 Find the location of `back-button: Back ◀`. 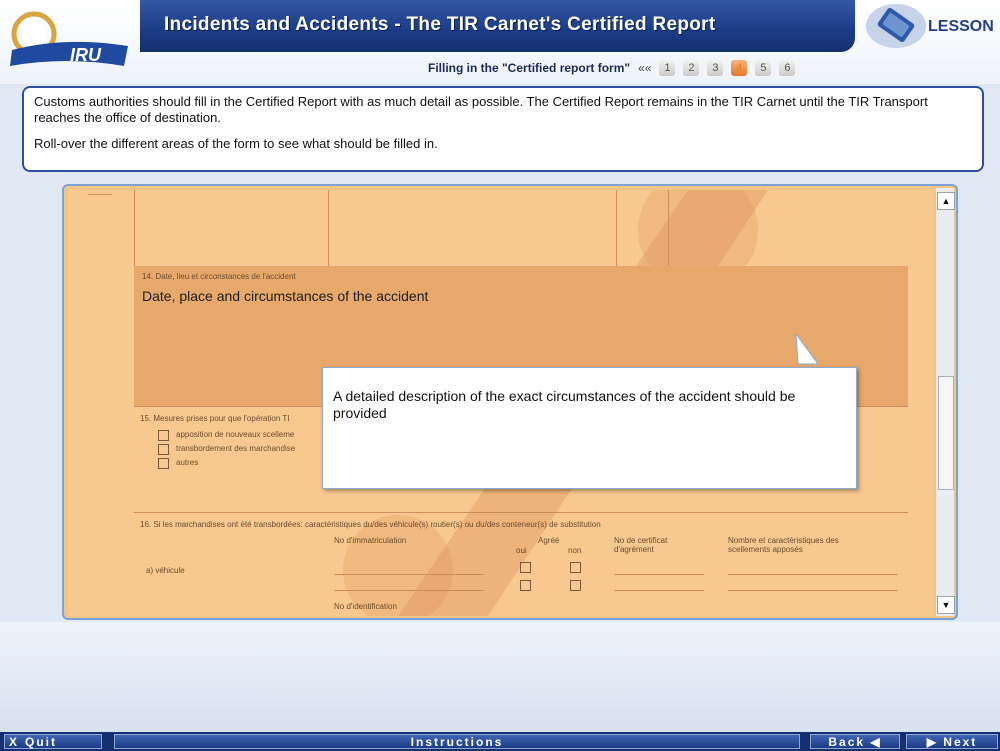

back-button: Back ◀ is located at coordinates (855, 741).